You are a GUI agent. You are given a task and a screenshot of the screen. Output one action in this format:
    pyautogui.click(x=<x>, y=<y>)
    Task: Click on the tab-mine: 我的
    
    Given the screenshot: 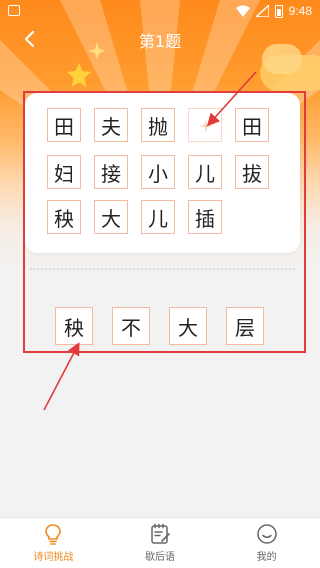 What is the action you would take?
    pyautogui.click(x=266, y=543)
    